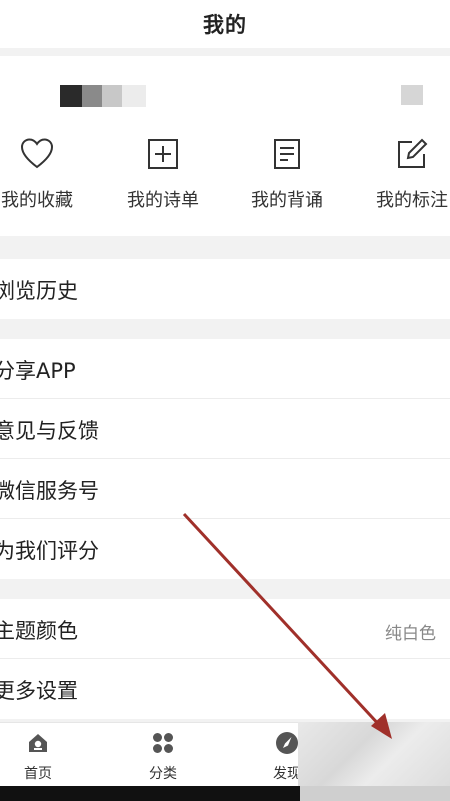 The image size is (450, 801). What do you see at coordinates (37, 200) in the screenshot?
I see `quick-action-label: 我的收藏` at bounding box center [37, 200].